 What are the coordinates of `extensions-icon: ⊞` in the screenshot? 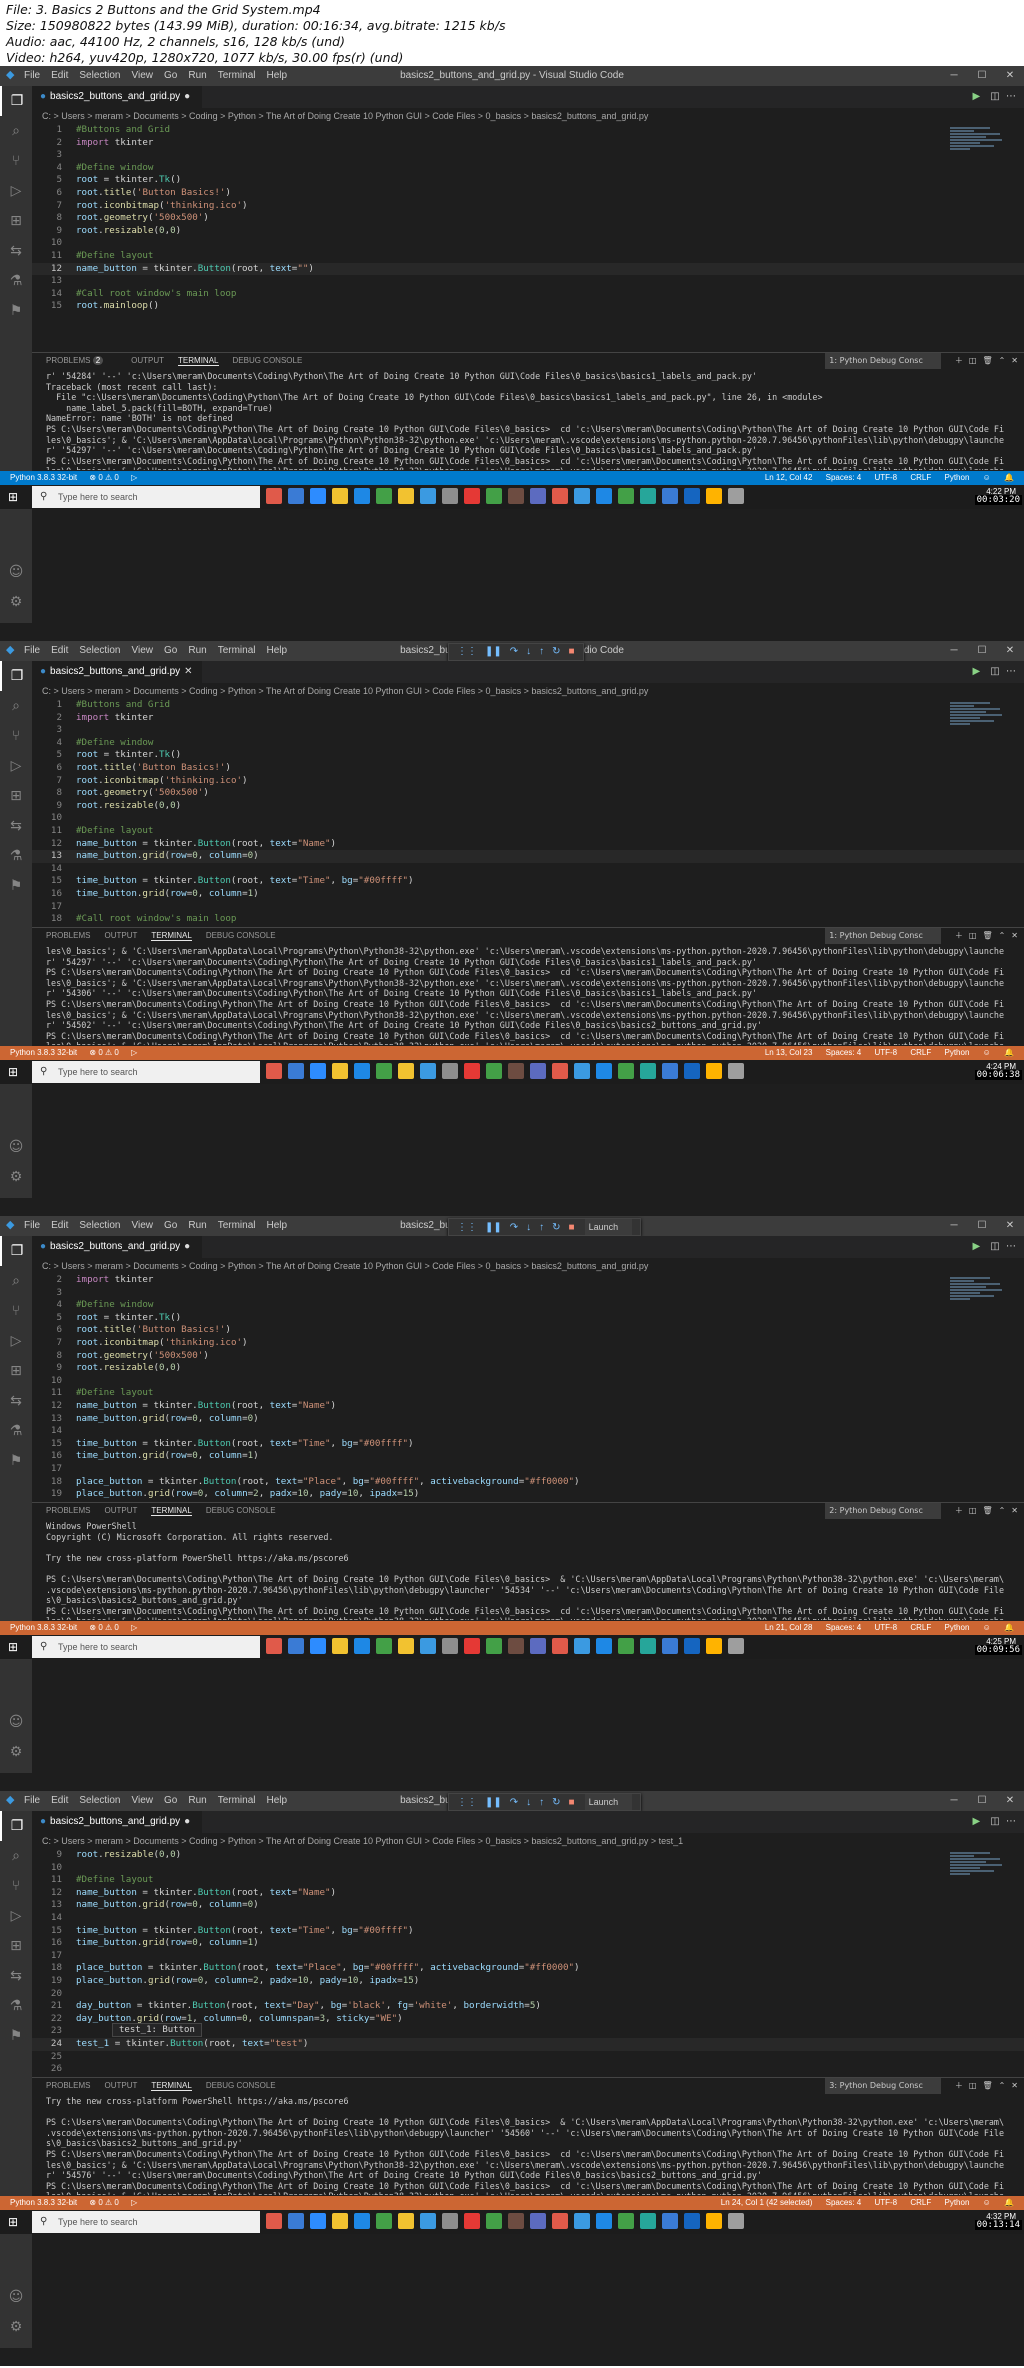 It's located at (16, 221).